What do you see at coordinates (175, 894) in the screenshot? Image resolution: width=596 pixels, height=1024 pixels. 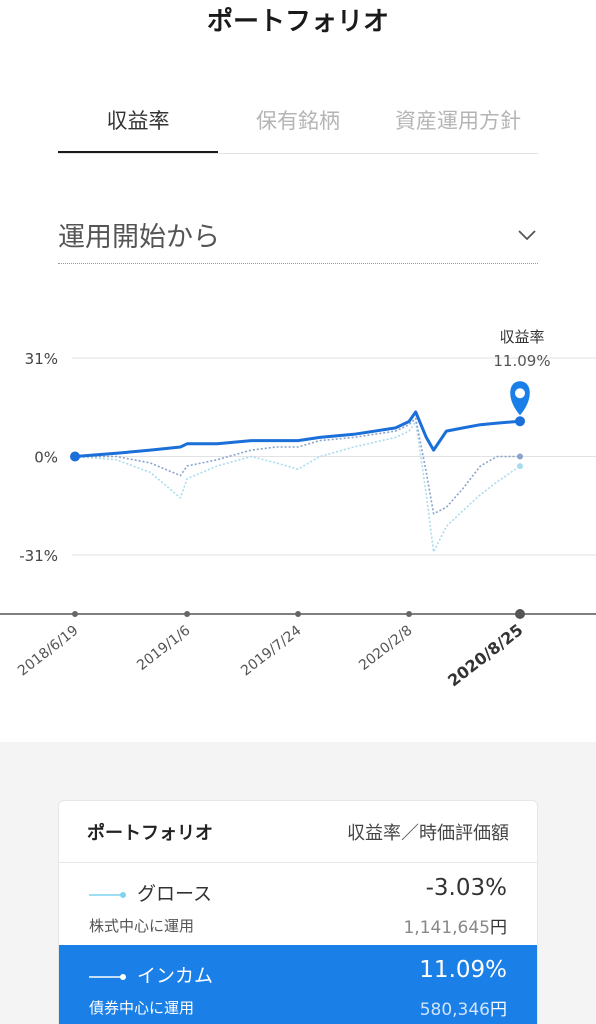 I see `portfolio-name: グロース` at bounding box center [175, 894].